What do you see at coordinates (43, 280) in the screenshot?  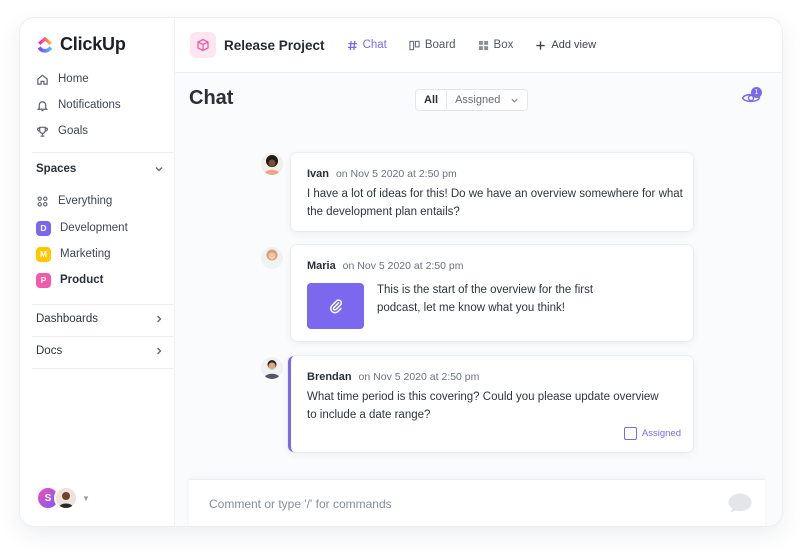 I see `space-badge: P` at bounding box center [43, 280].